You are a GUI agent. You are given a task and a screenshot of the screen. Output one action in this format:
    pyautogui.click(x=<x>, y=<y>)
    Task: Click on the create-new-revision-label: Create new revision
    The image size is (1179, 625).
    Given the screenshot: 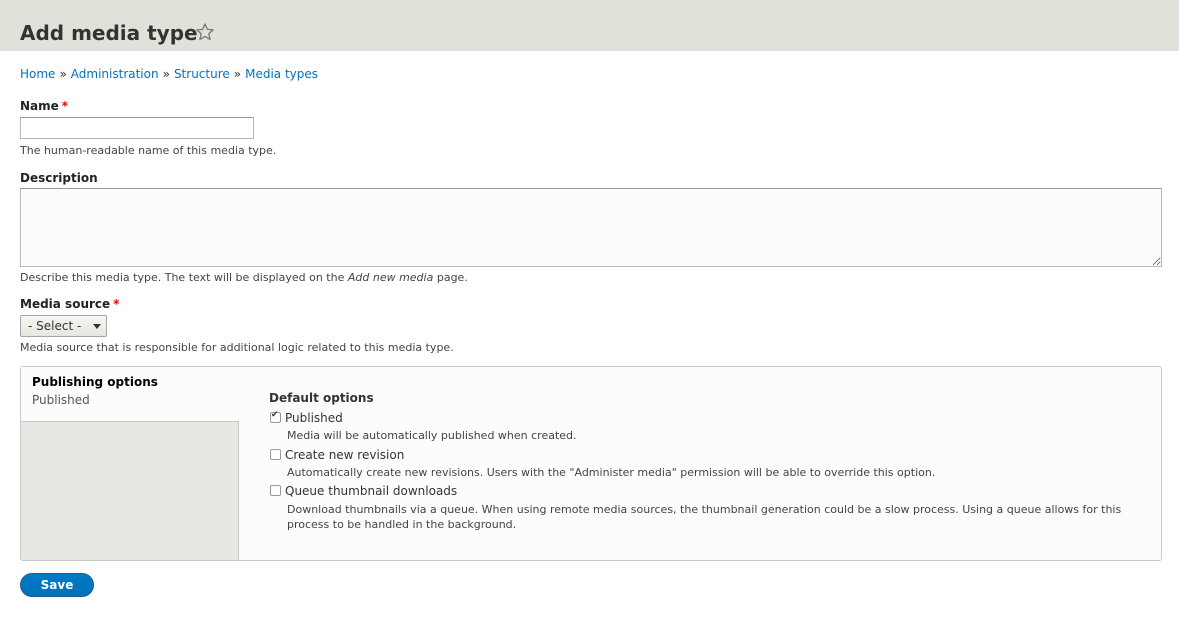 What is the action you would take?
    pyautogui.click(x=344, y=455)
    